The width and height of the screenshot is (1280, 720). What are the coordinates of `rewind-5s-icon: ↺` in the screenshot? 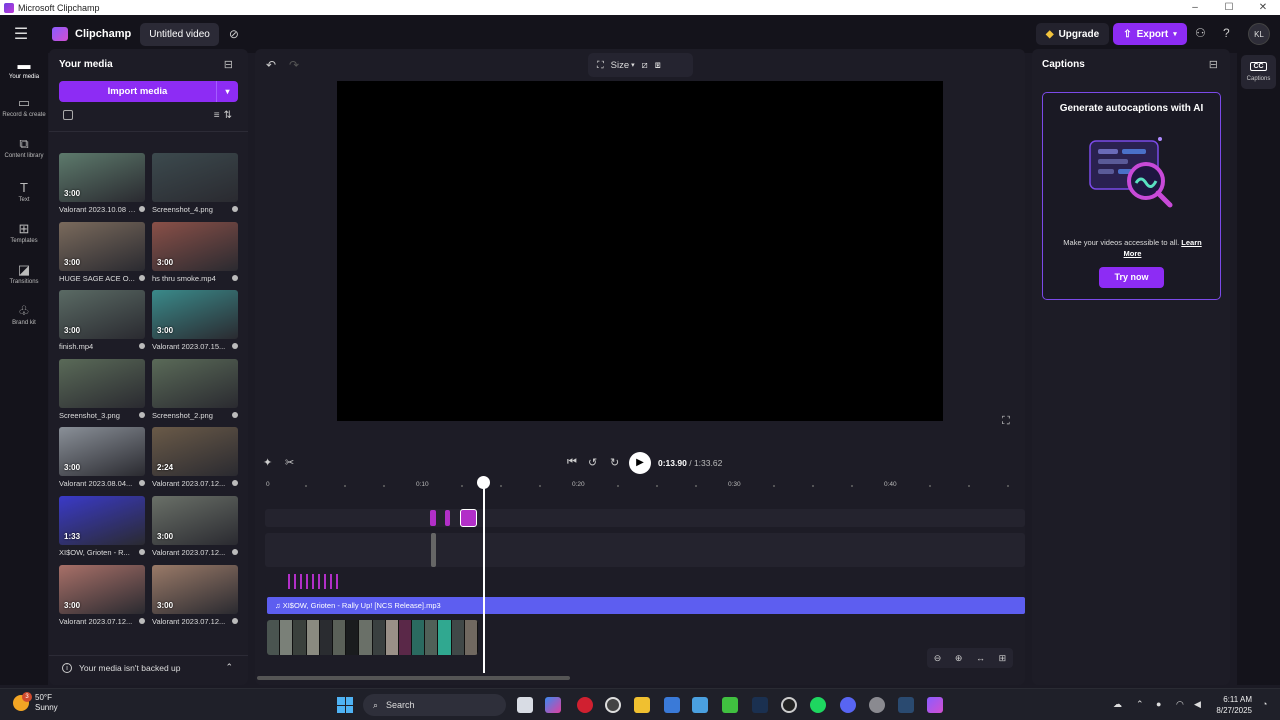 It's located at (592, 462).